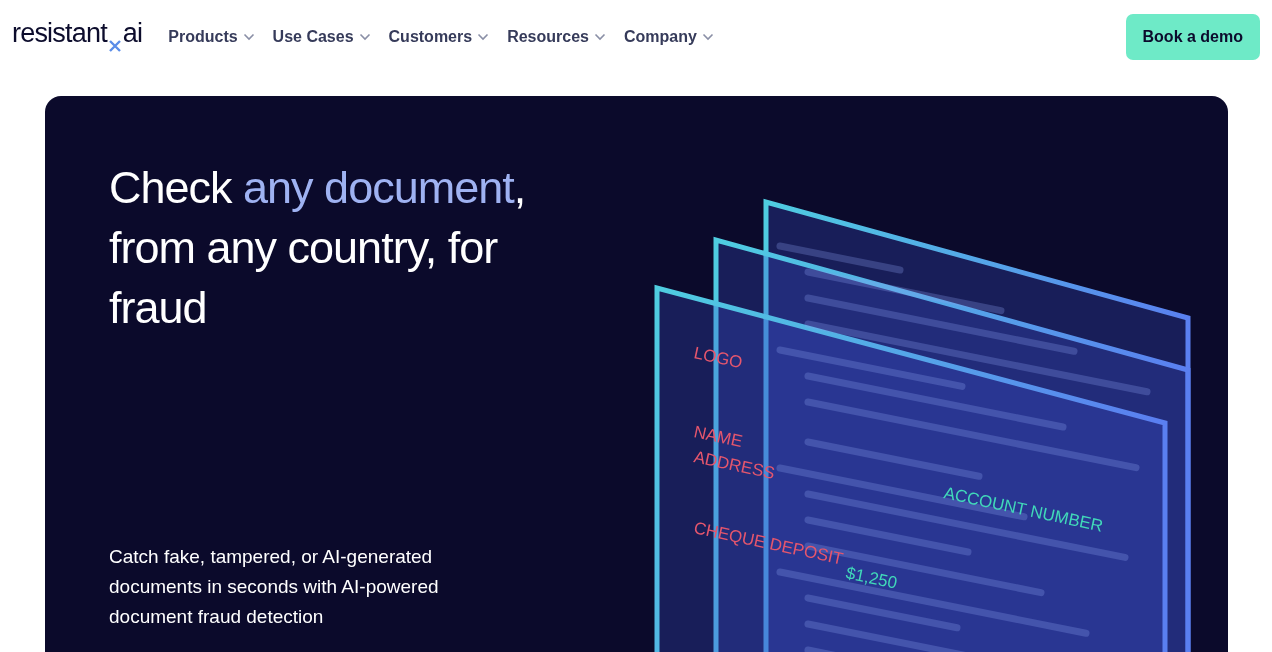  I want to click on hero-subtitle: Catch fake, tampered, or AI-generated documents in seconds with AI-powered document fraud detection, so click(274, 587).